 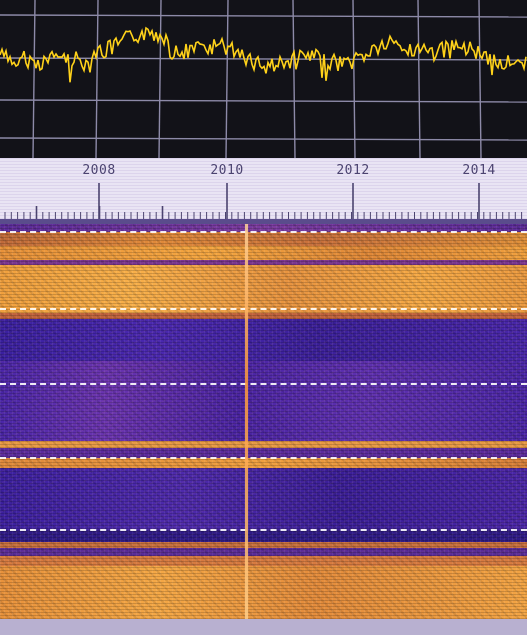 I want to click on year-label-2014: 2014, so click(x=479, y=170).